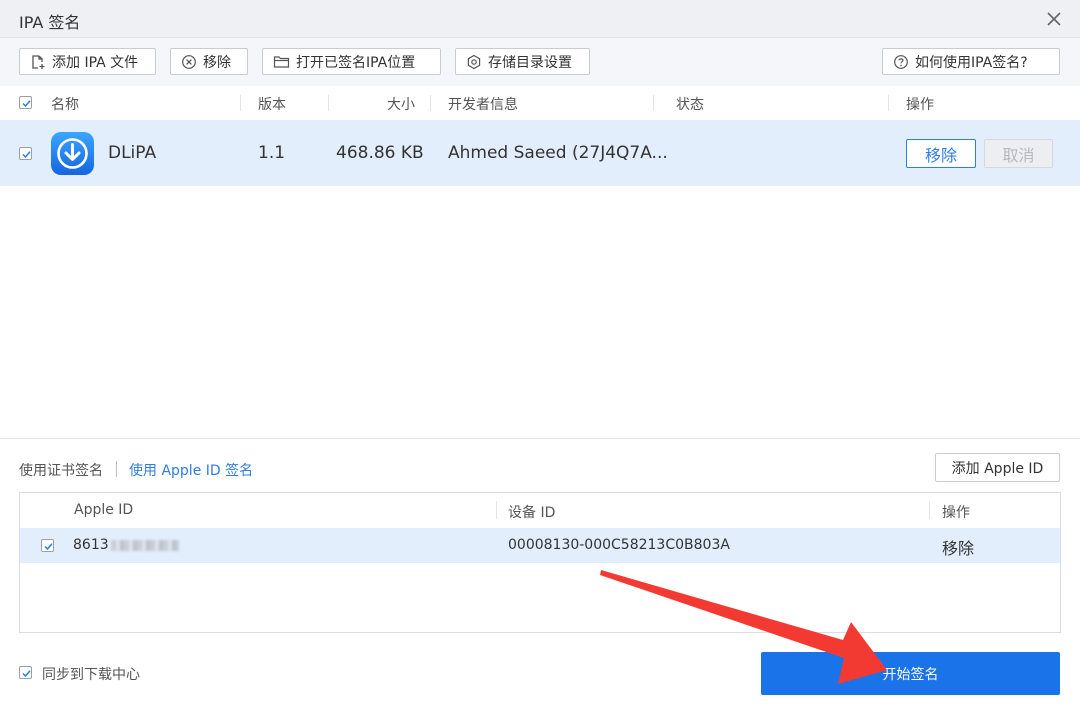  Describe the element at coordinates (25, 153) in the screenshot. I see `row-checkbox` at that location.